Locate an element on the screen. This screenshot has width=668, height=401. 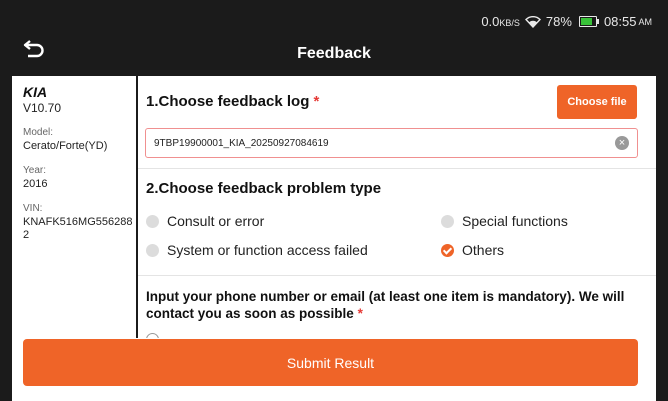
page-title: Feedback is located at coordinates (334, 53).